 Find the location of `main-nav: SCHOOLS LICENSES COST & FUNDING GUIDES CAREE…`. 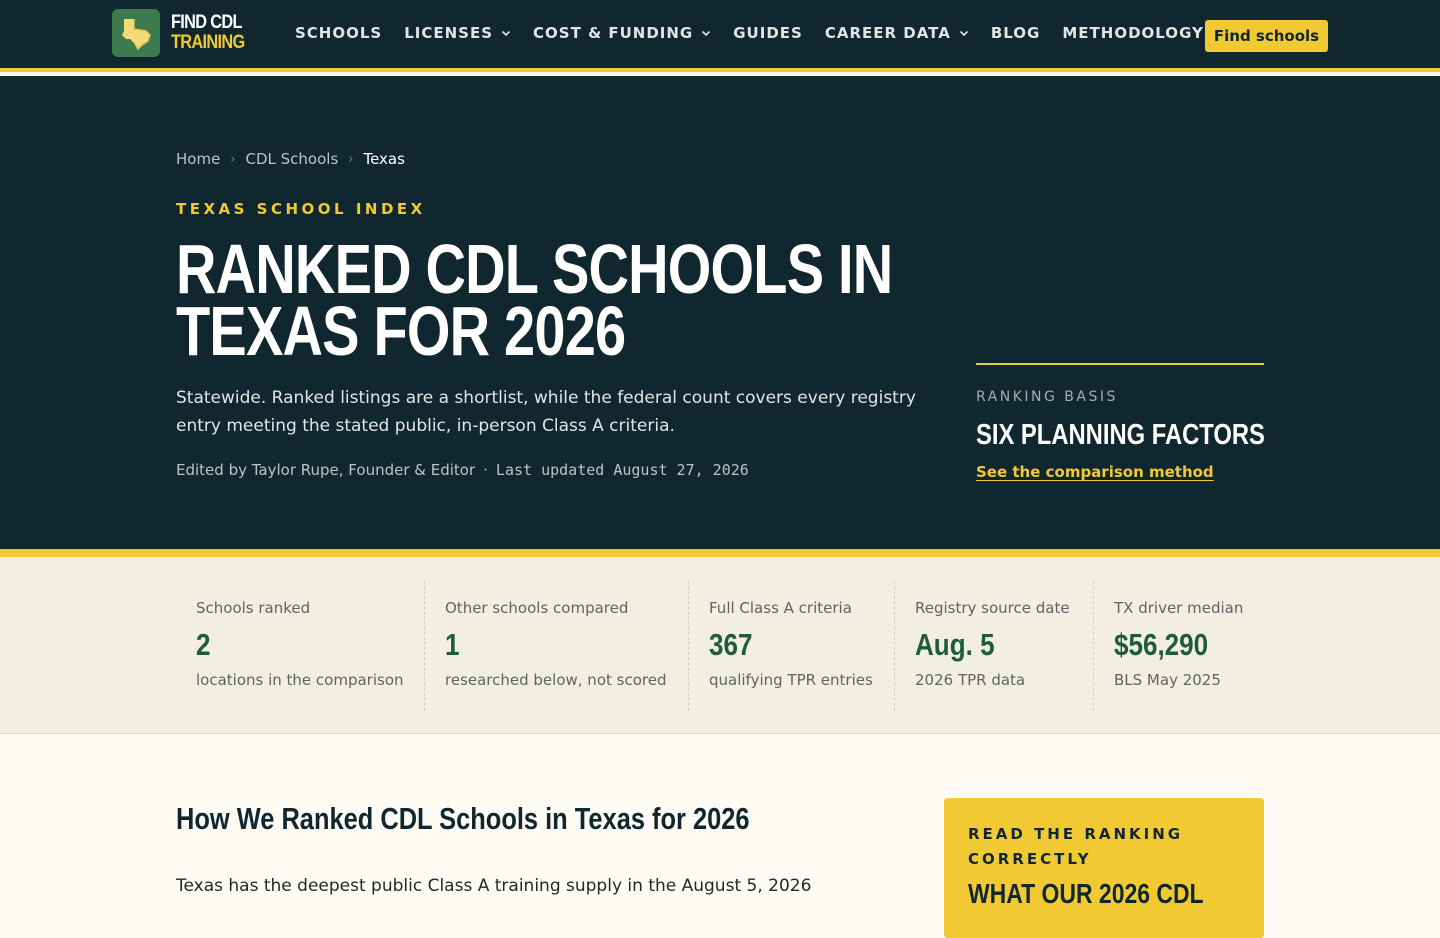

main-nav: SCHOOLS LICENSES COST & FUNDING GUIDES CAREE… is located at coordinates (760, 33).